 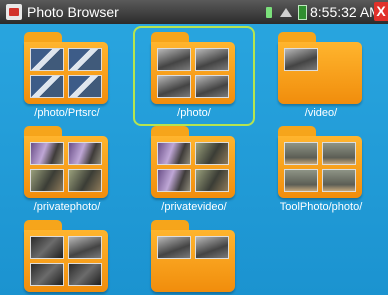 What do you see at coordinates (67, 207) in the screenshot?
I see `folder-label: /privatephoto/` at bounding box center [67, 207].